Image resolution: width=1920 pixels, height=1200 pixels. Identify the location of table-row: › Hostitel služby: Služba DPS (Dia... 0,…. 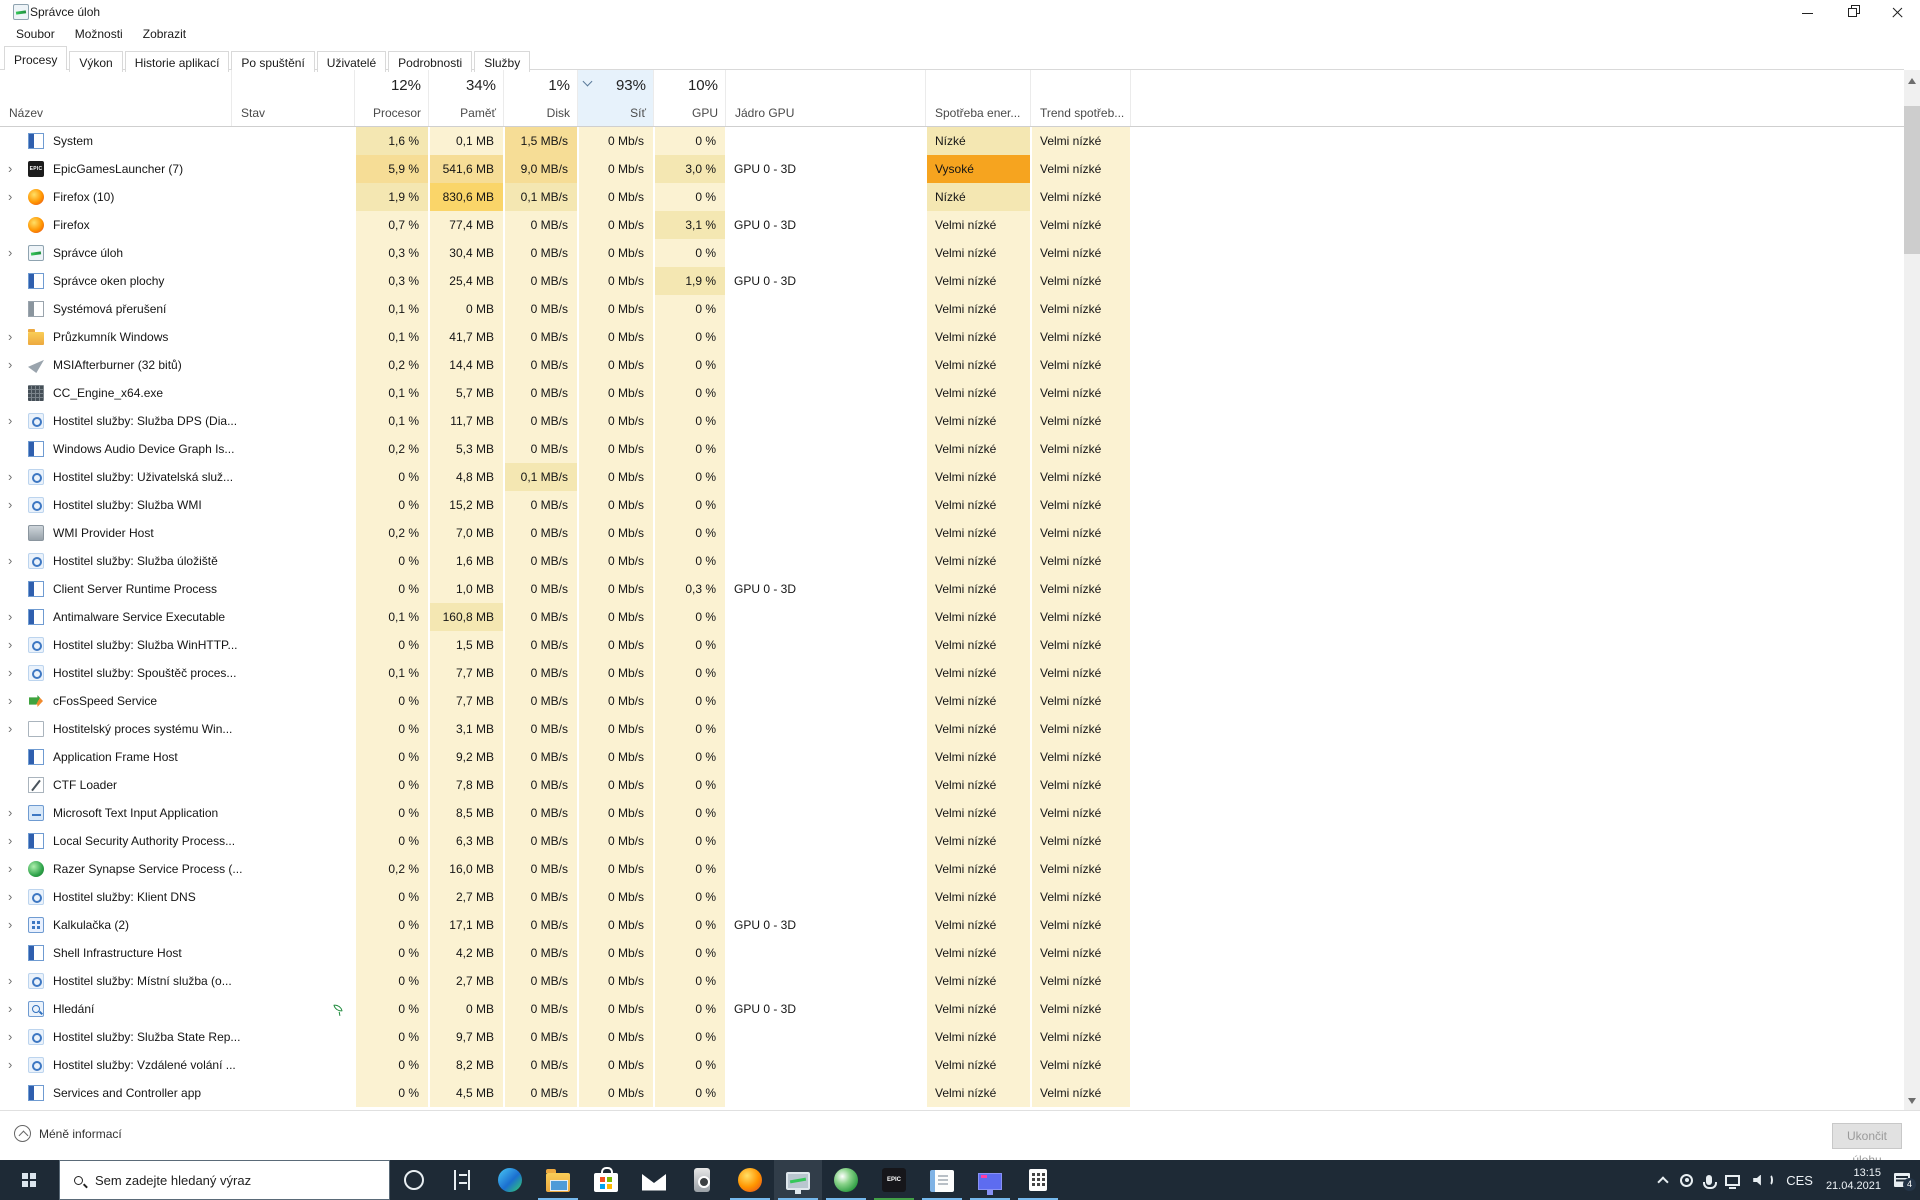
(952, 421).